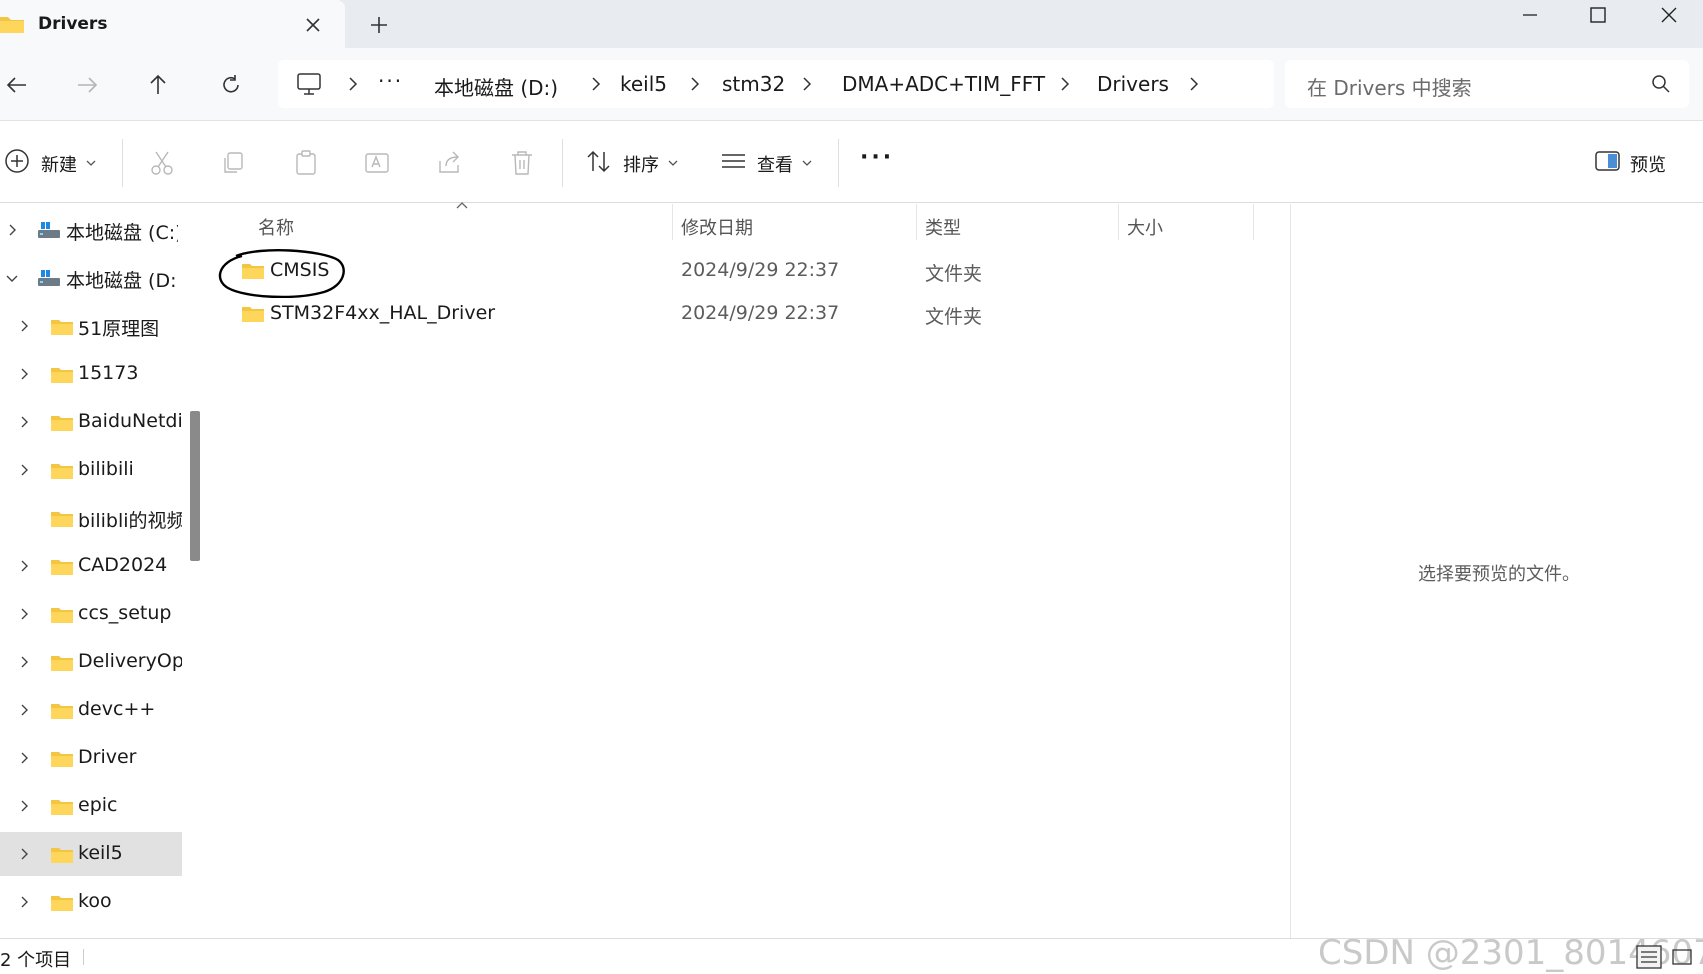  I want to click on back-button, so click(17, 85).